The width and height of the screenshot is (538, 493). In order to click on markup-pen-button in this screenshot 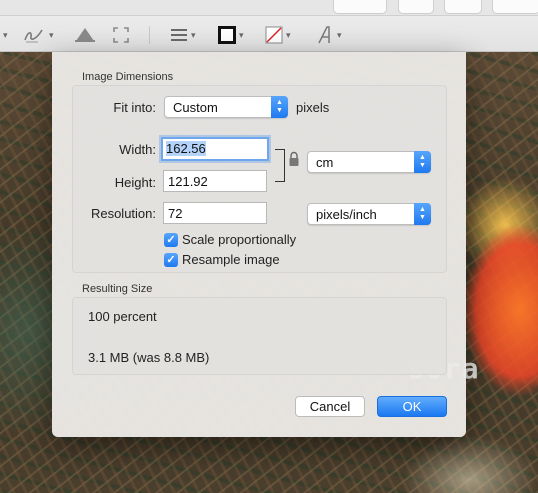, I will do `click(360, 7)`.